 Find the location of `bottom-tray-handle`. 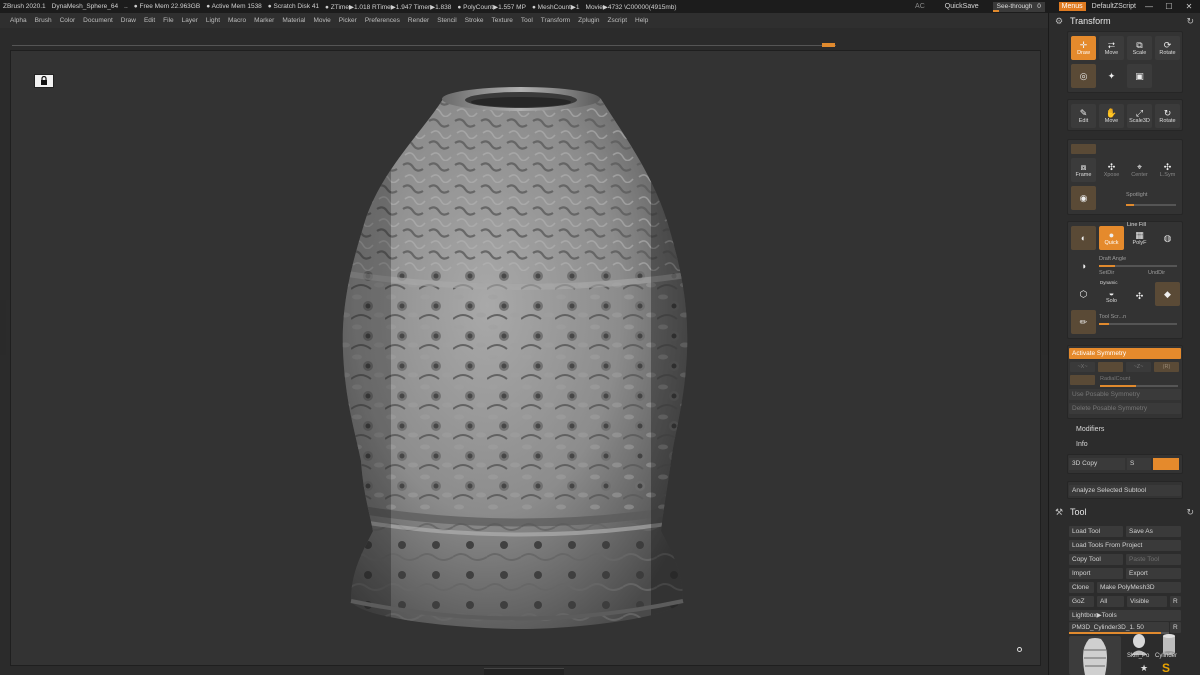

bottom-tray-handle is located at coordinates (524, 671).